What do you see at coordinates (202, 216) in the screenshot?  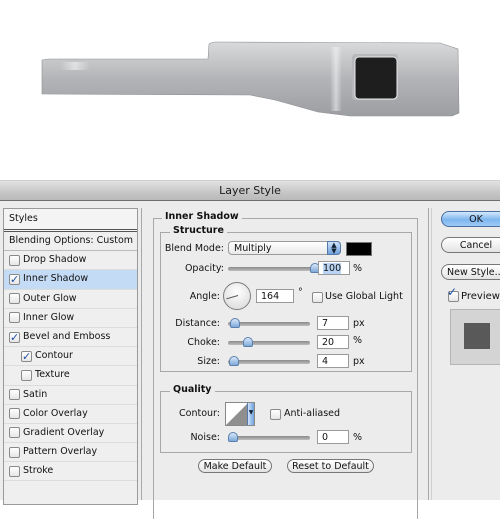 I see `inner-shadow-title: Inner Shadow` at bounding box center [202, 216].